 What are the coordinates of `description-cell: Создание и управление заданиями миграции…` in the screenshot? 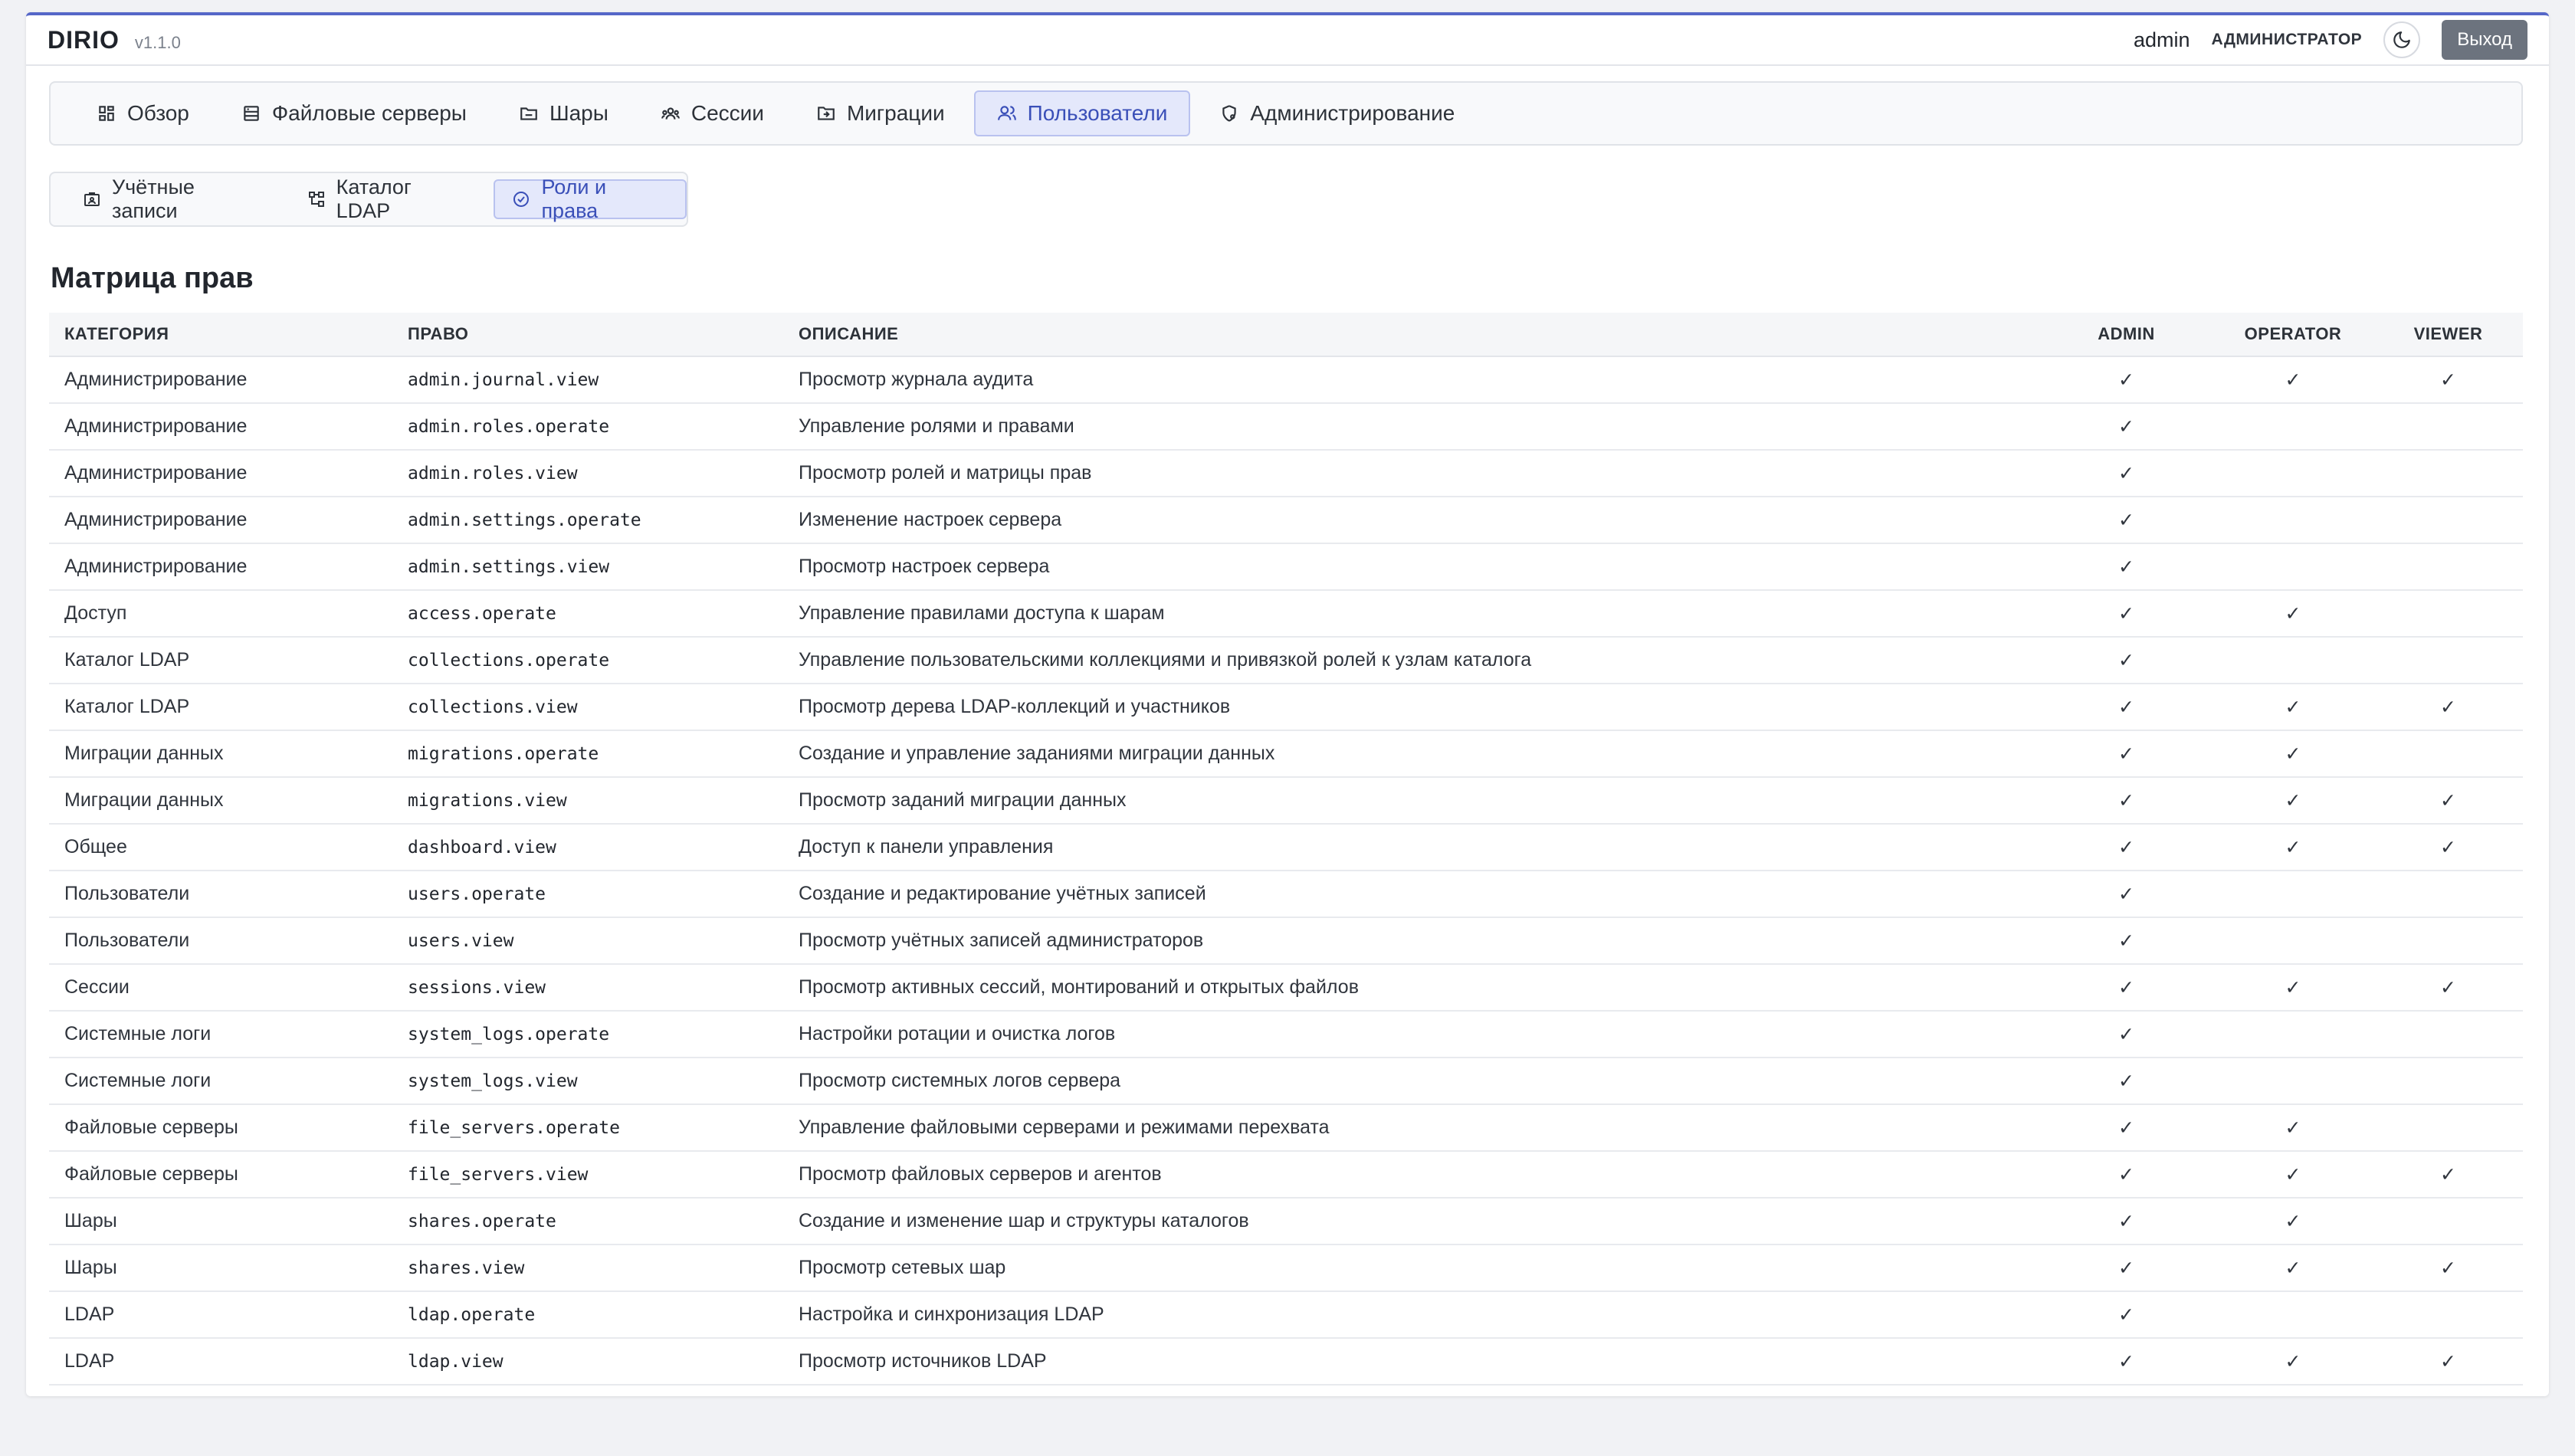 It's located at (1412, 754).